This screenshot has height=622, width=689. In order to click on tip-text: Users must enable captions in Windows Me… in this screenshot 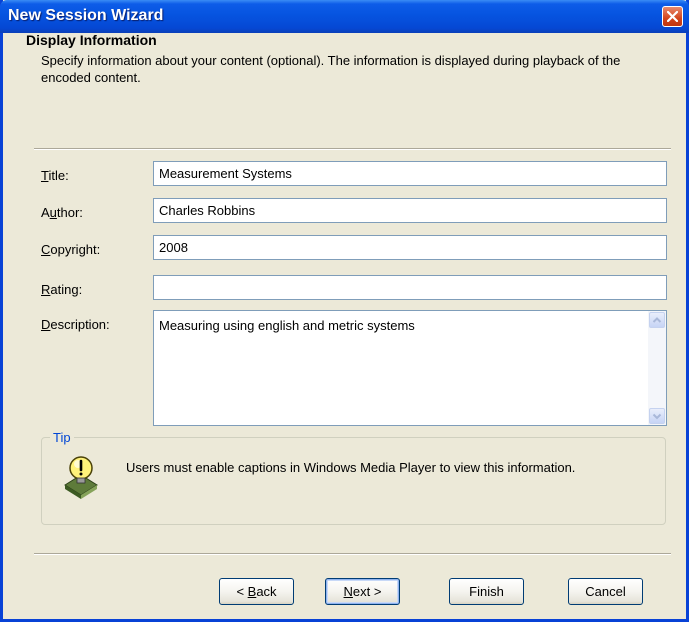, I will do `click(351, 467)`.